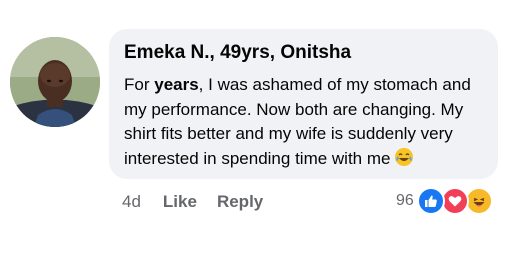 This screenshot has height=253, width=512. I want to click on reaction-count: 96, so click(405, 200).